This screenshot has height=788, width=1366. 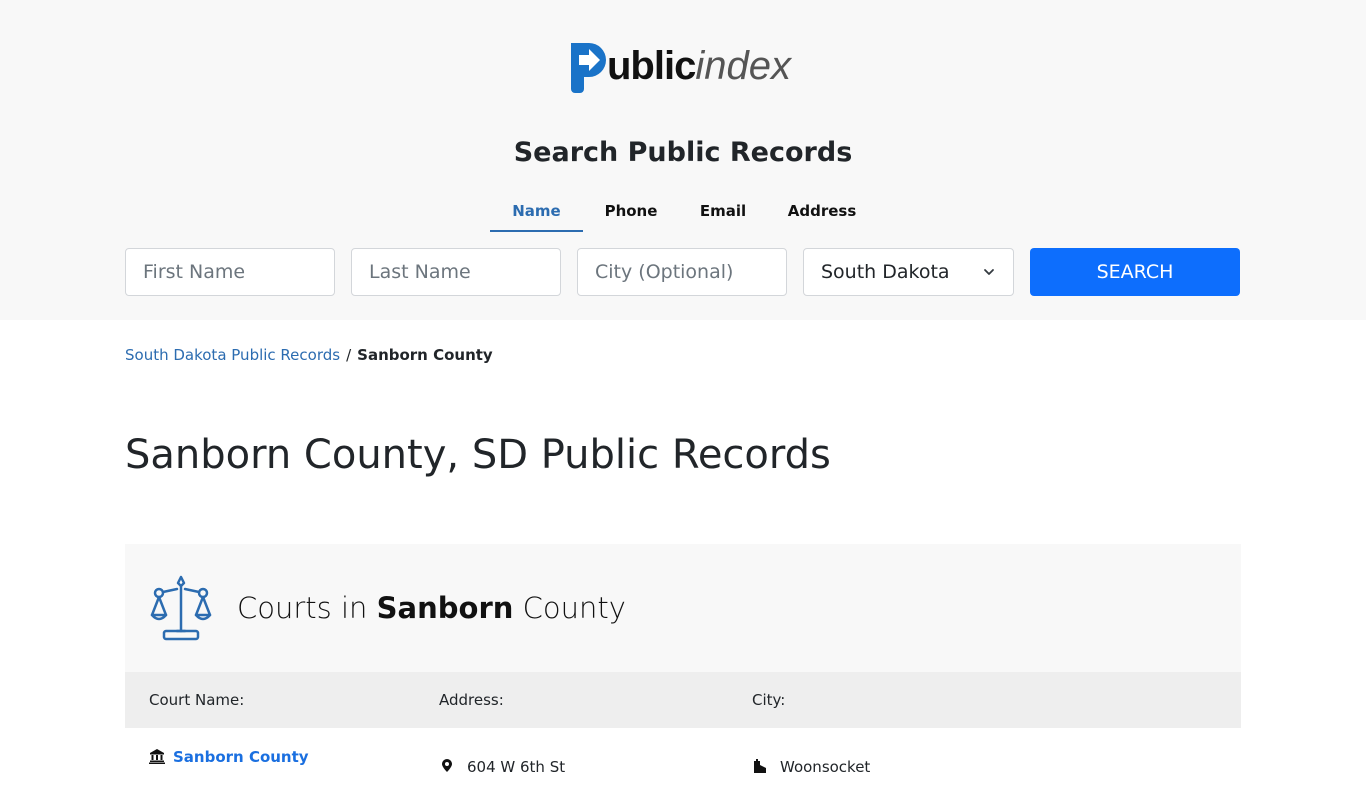 I want to click on arrow-p-icon, so click(x=588, y=68).